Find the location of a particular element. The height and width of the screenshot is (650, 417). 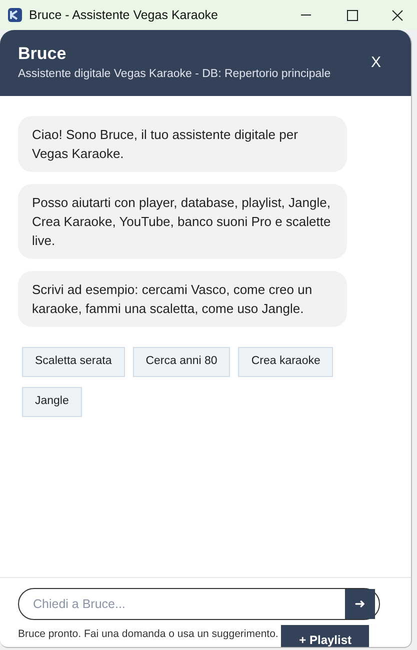

suggestion-chip: Crea karaoke is located at coordinates (286, 362).